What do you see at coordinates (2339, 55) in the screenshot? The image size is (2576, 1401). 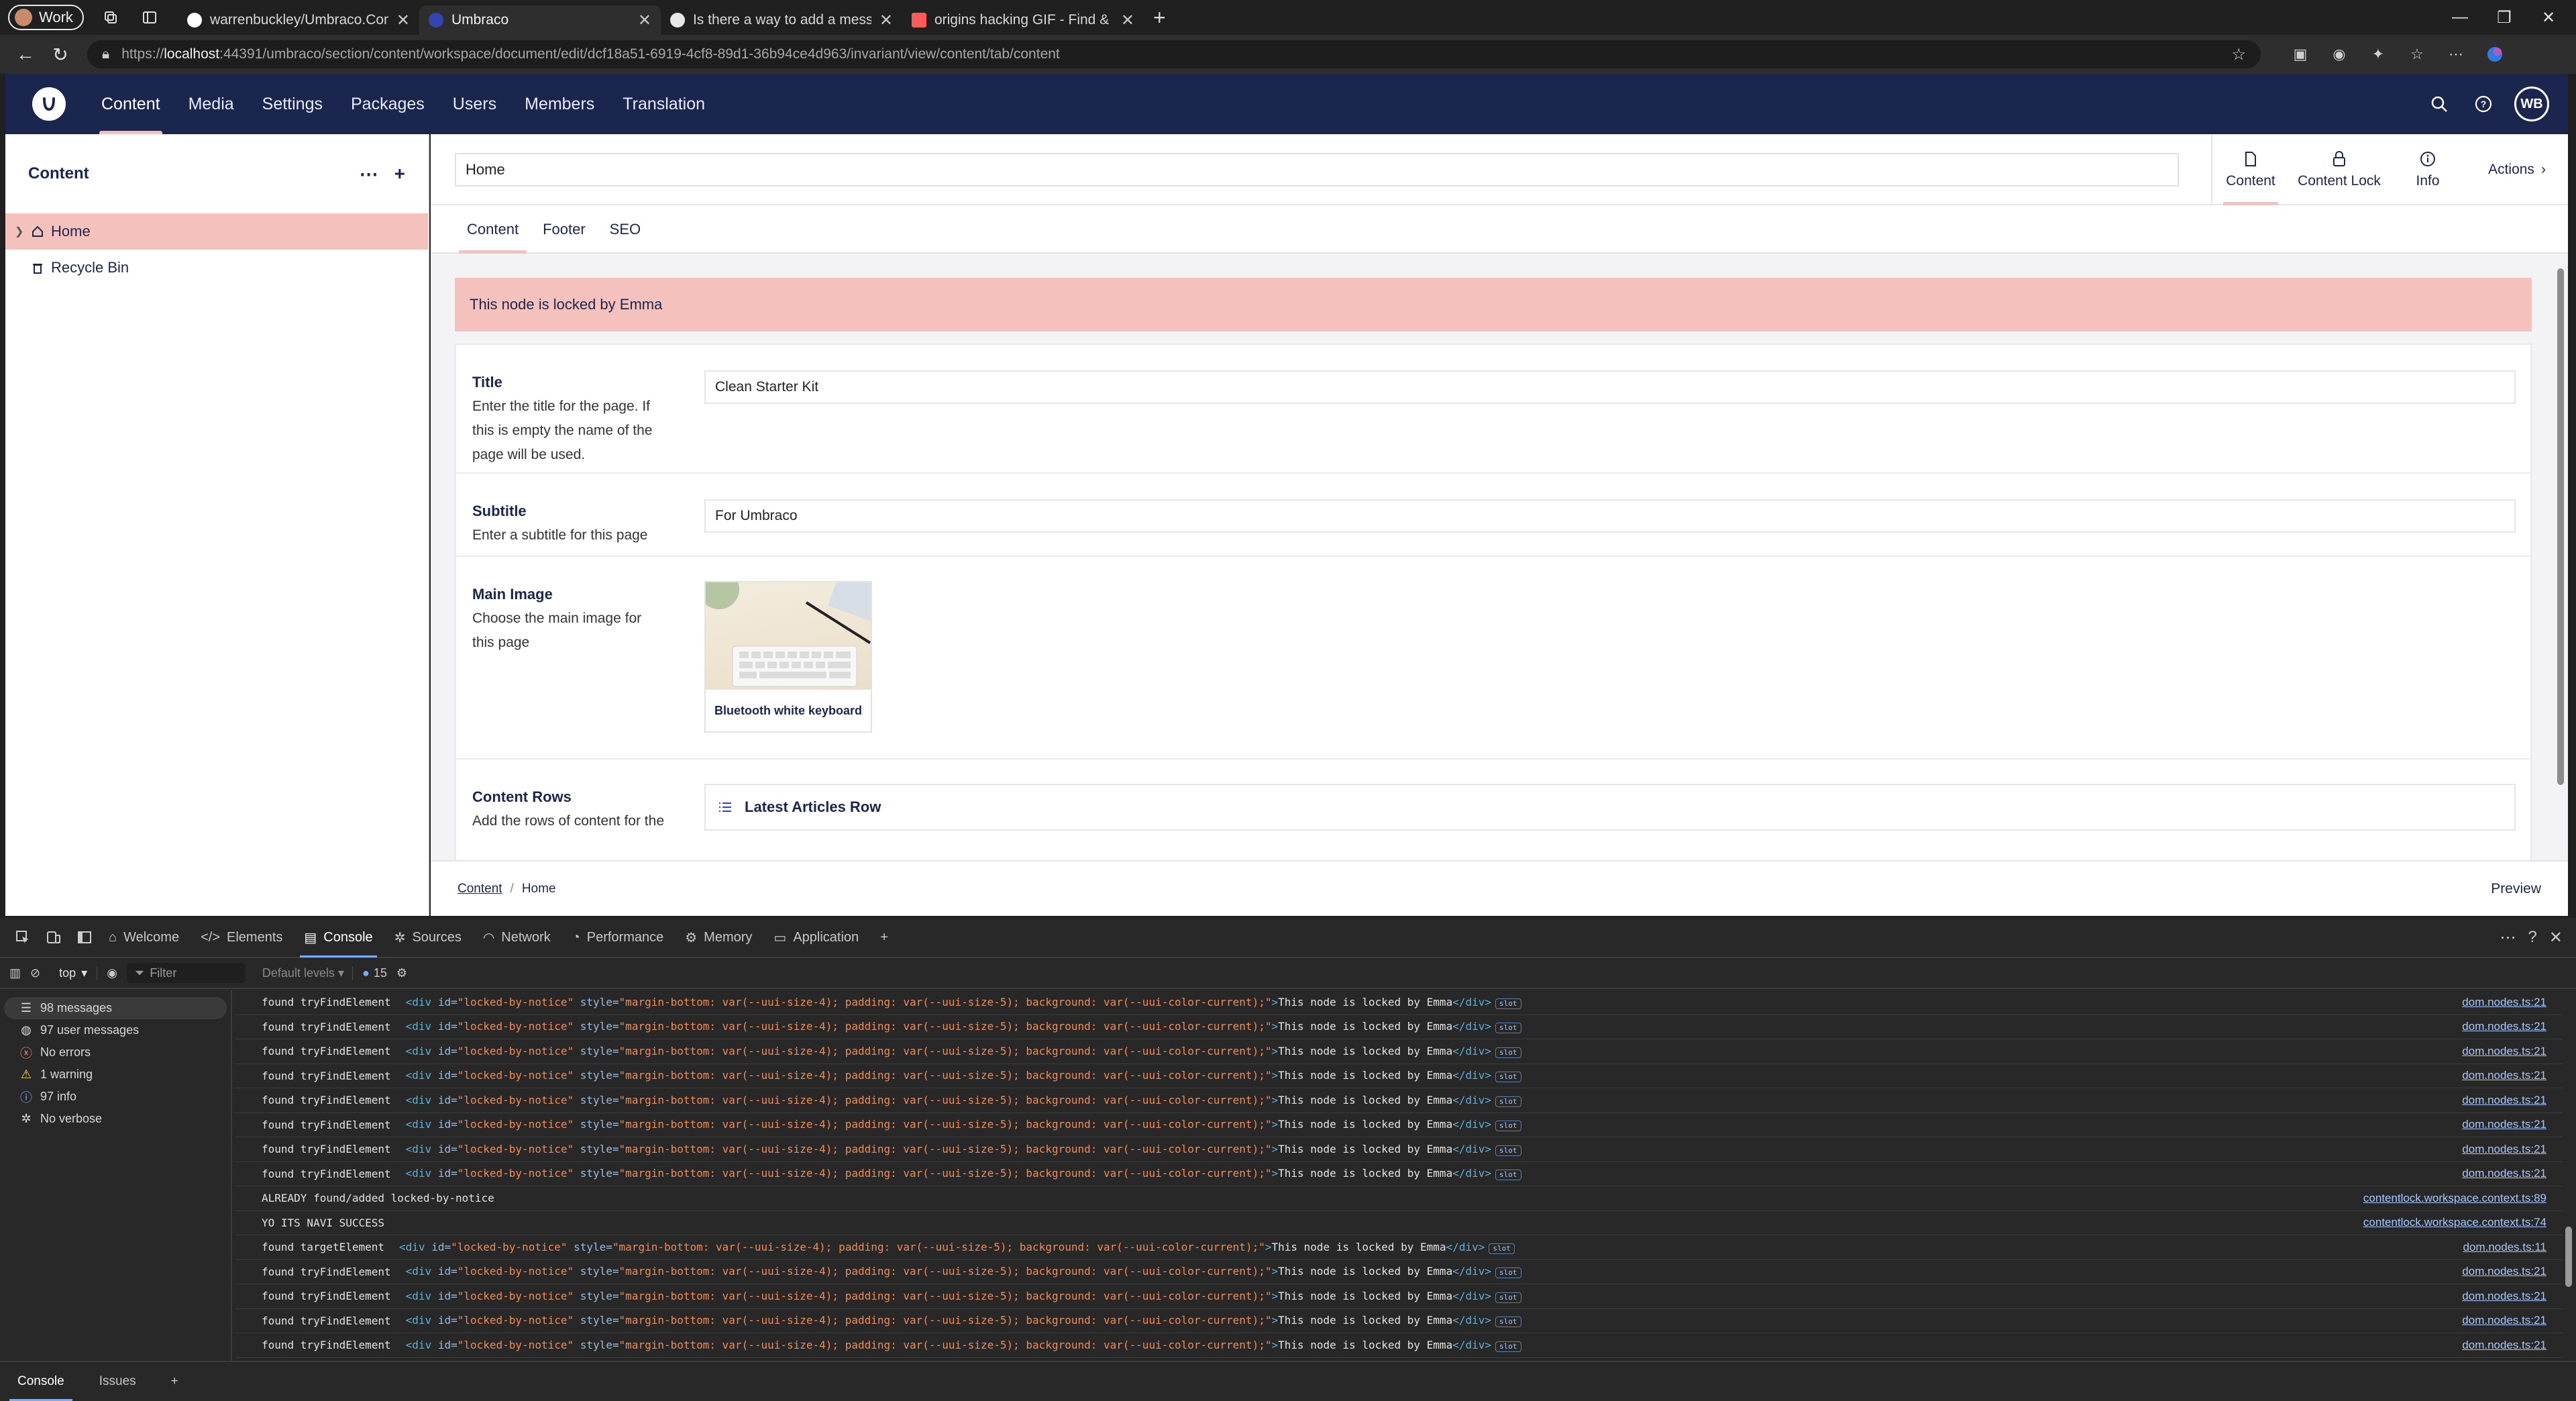 I see `extension-icon: ◉` at bounding box center [2339, 55].